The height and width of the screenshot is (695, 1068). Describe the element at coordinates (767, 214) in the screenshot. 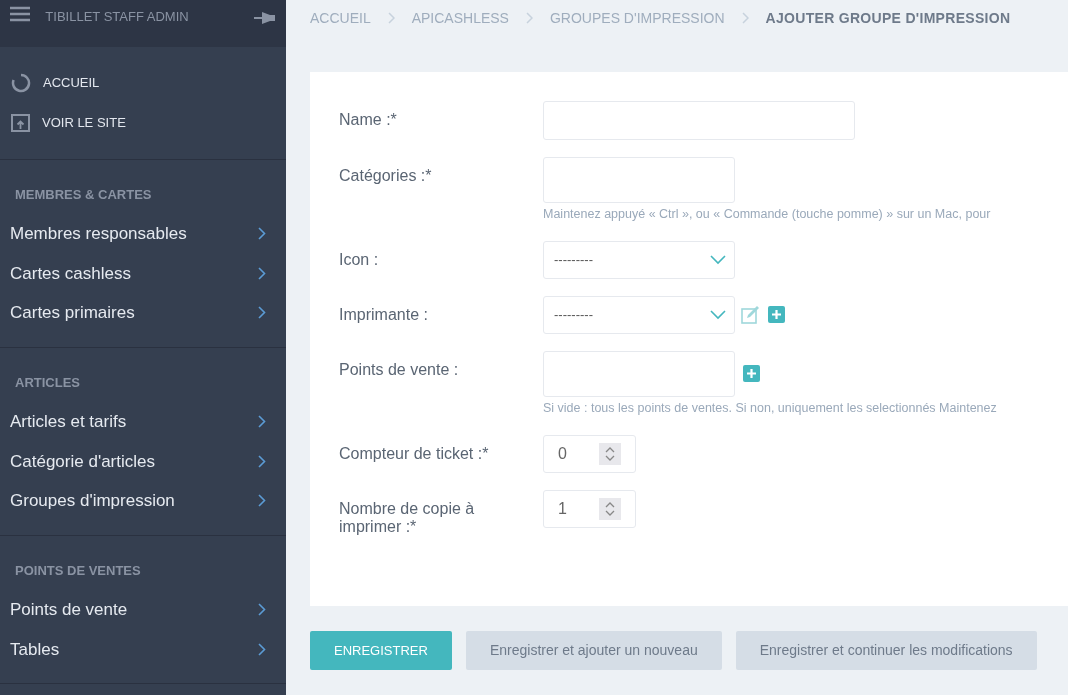

I see `help-text: Maintenez appuyé « Ctrl », ou « Commande (touche pomme) » sur un Mac, pour` at that location.